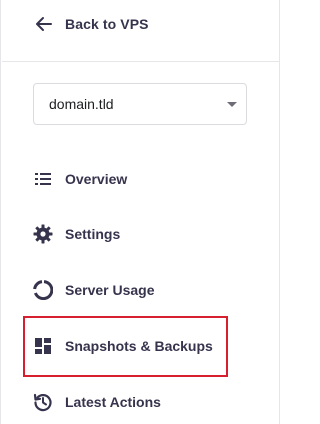 This screenshot has height=424, width=320. I want to click on sidebar-item-overview: Overview, so click(80, 179).